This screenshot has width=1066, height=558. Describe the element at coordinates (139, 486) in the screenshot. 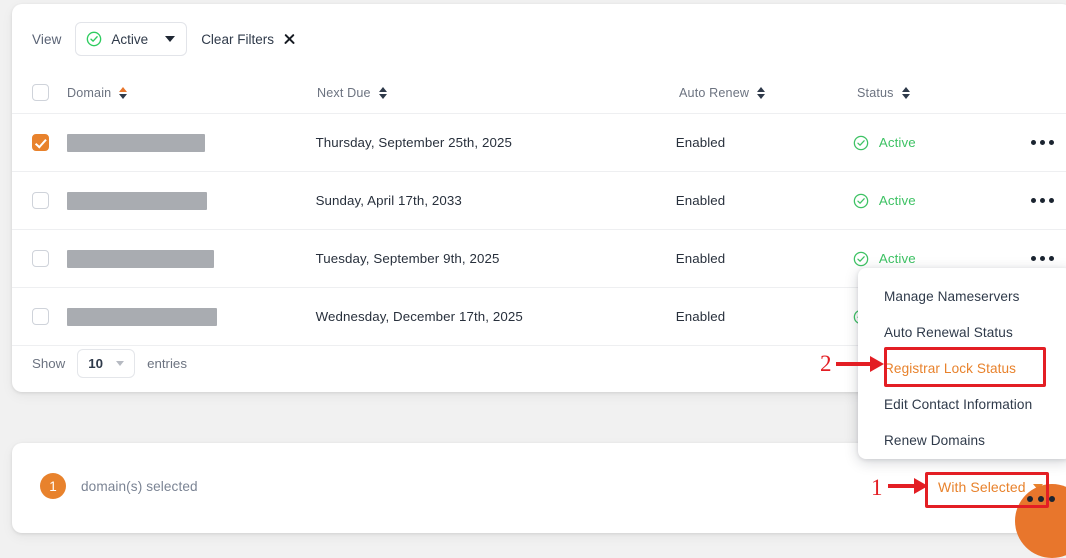

I see `selected-count-label: domain(s) selected` at that location.